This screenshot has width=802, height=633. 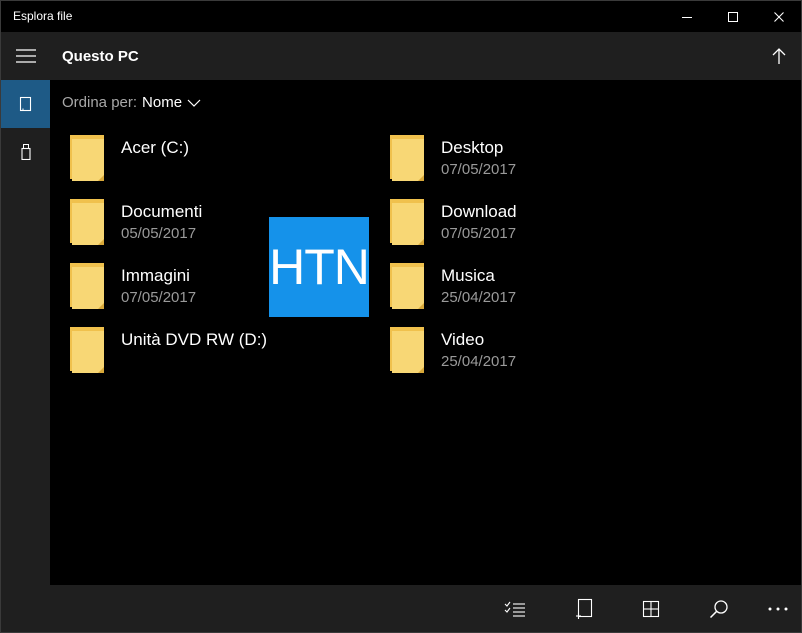 I want to click on list-item: Desktop 07/05/2017, so click(x=540, y=164).